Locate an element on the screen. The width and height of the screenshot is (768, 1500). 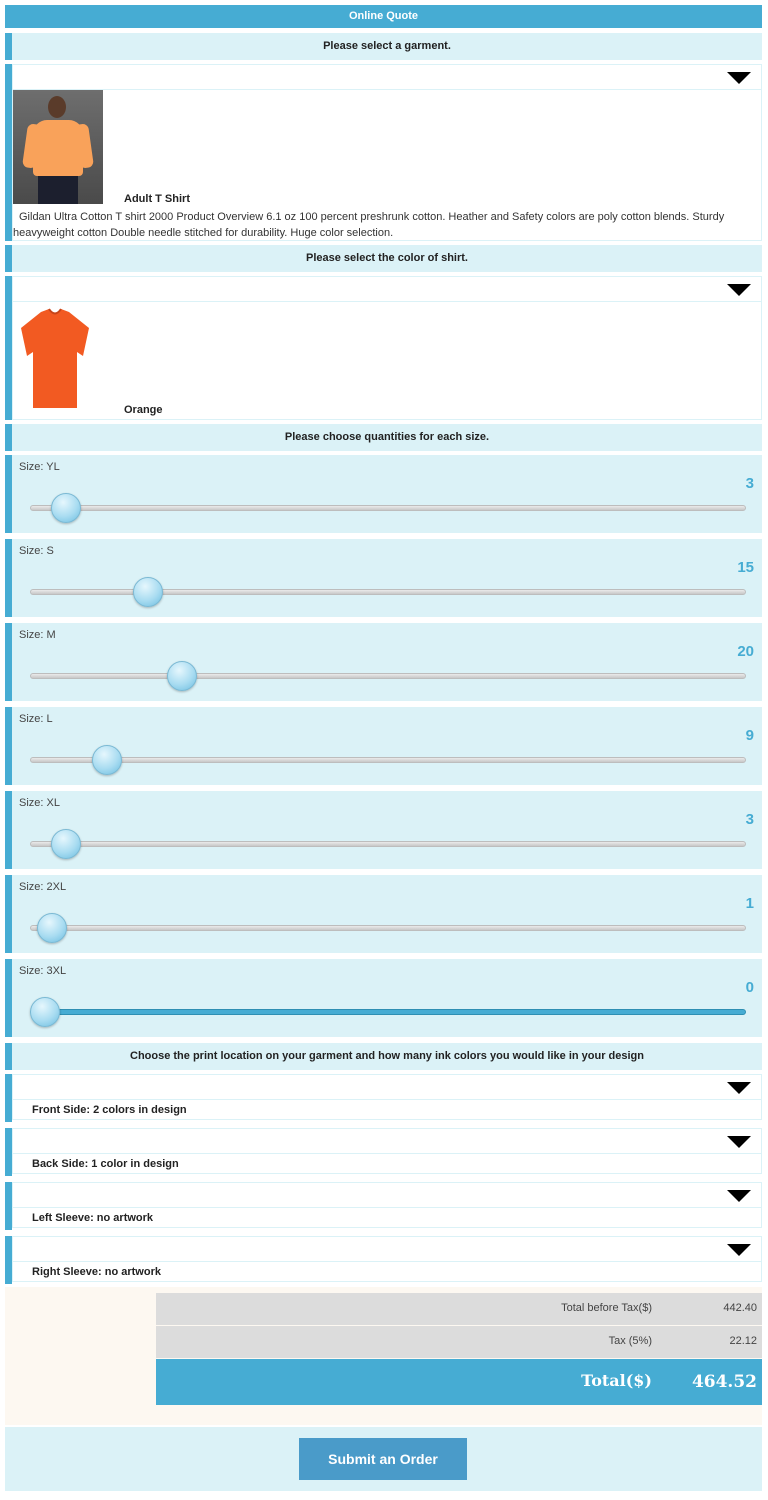
size-label: Size: YL is located at coordinates (39, 467).